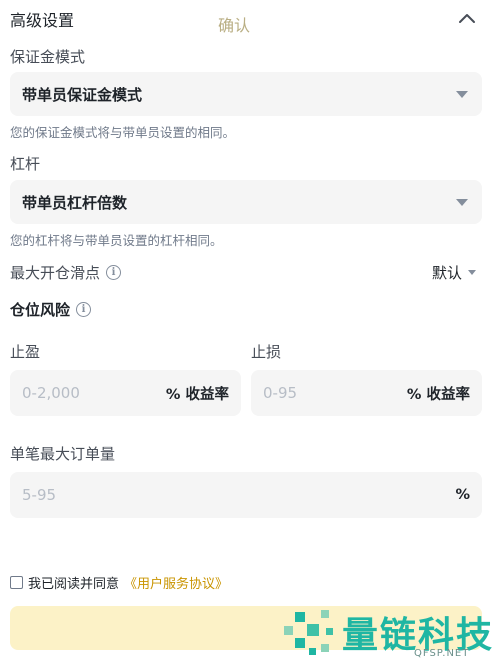 The height and width of the screenshot is (665, 500). I want to click on take-profit-suffix: % 收益率, so click(197, 394).